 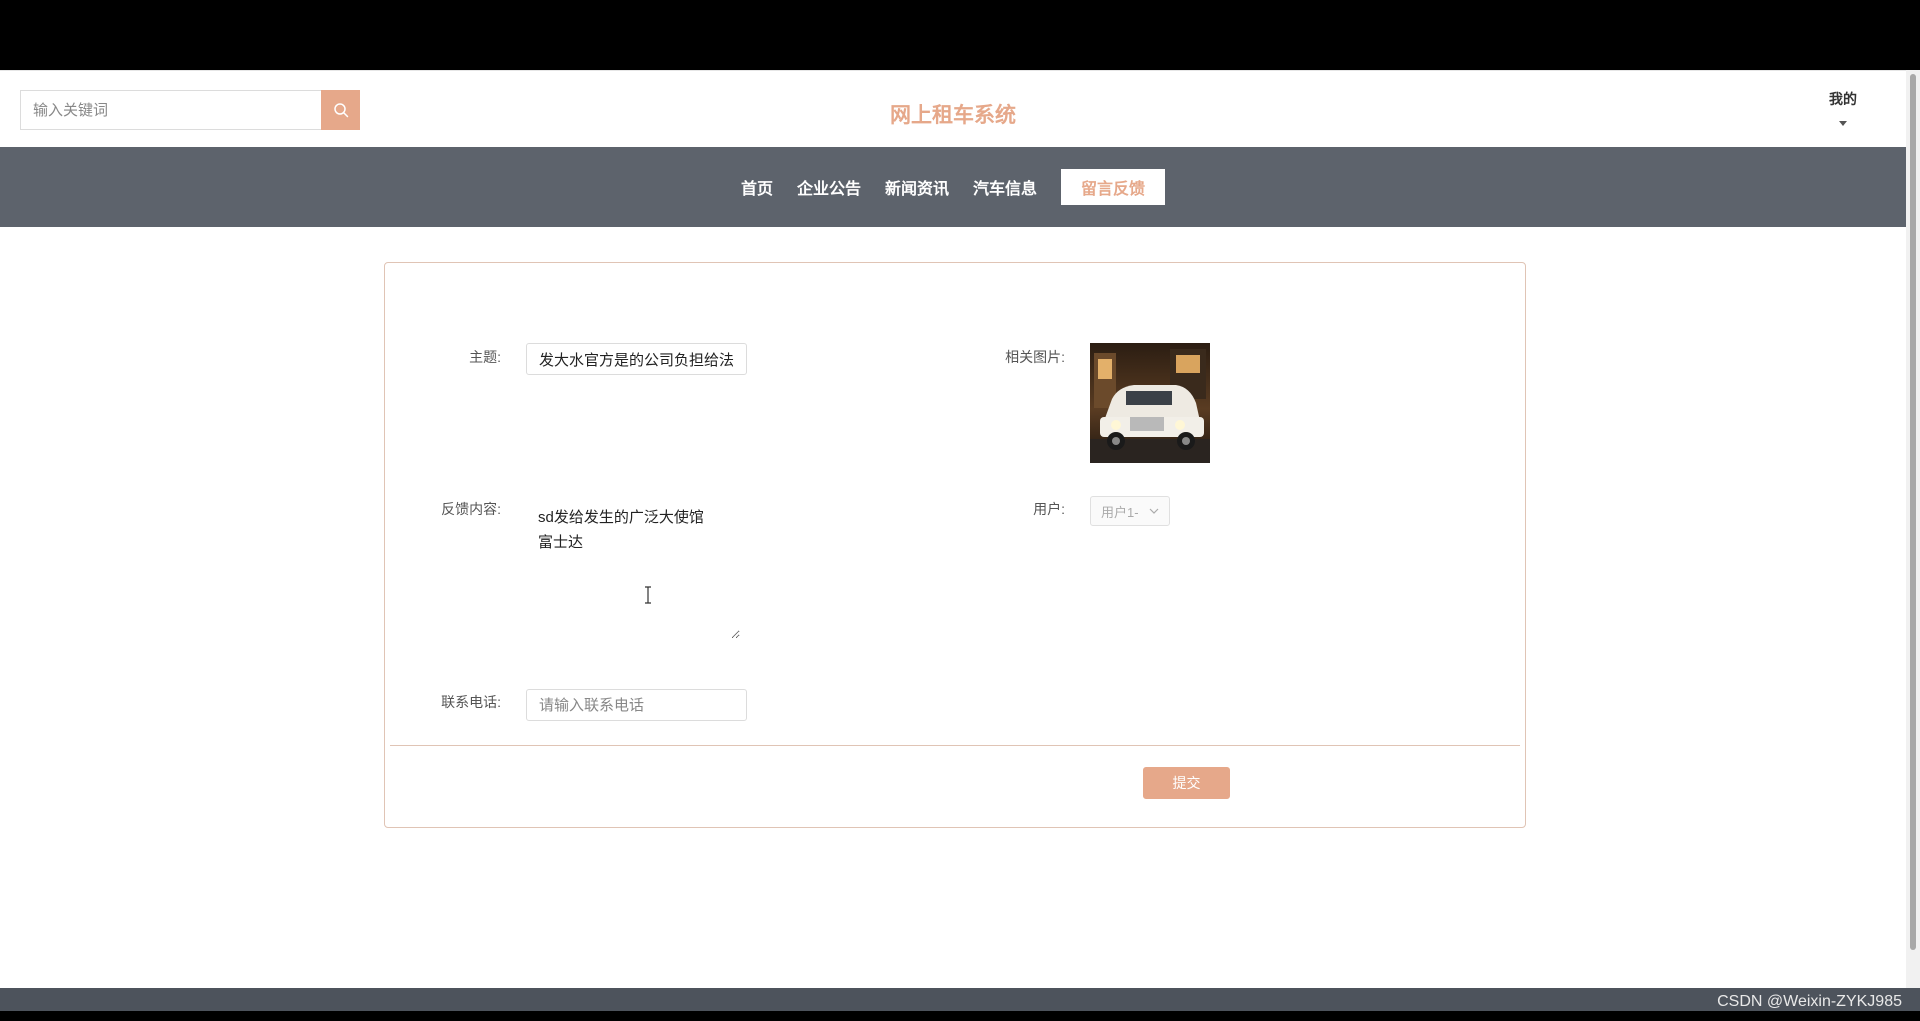 What do you see at coordinates (917, 187) in the screenshot?
I see `nav-item-news: 新闻资讯` at bounding box center [917, 187].